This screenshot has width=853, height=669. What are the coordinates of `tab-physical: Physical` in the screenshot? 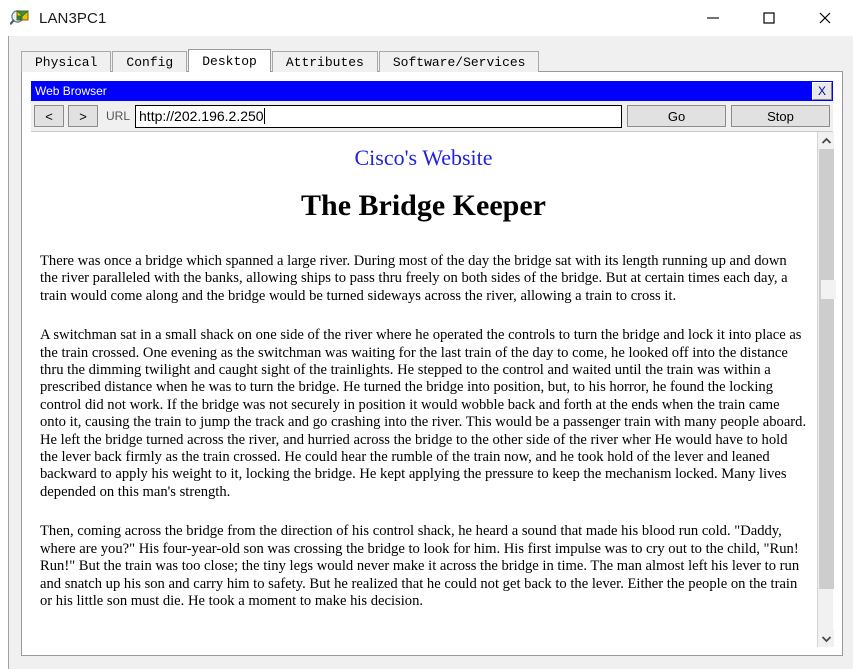 It's located at (66, 61).